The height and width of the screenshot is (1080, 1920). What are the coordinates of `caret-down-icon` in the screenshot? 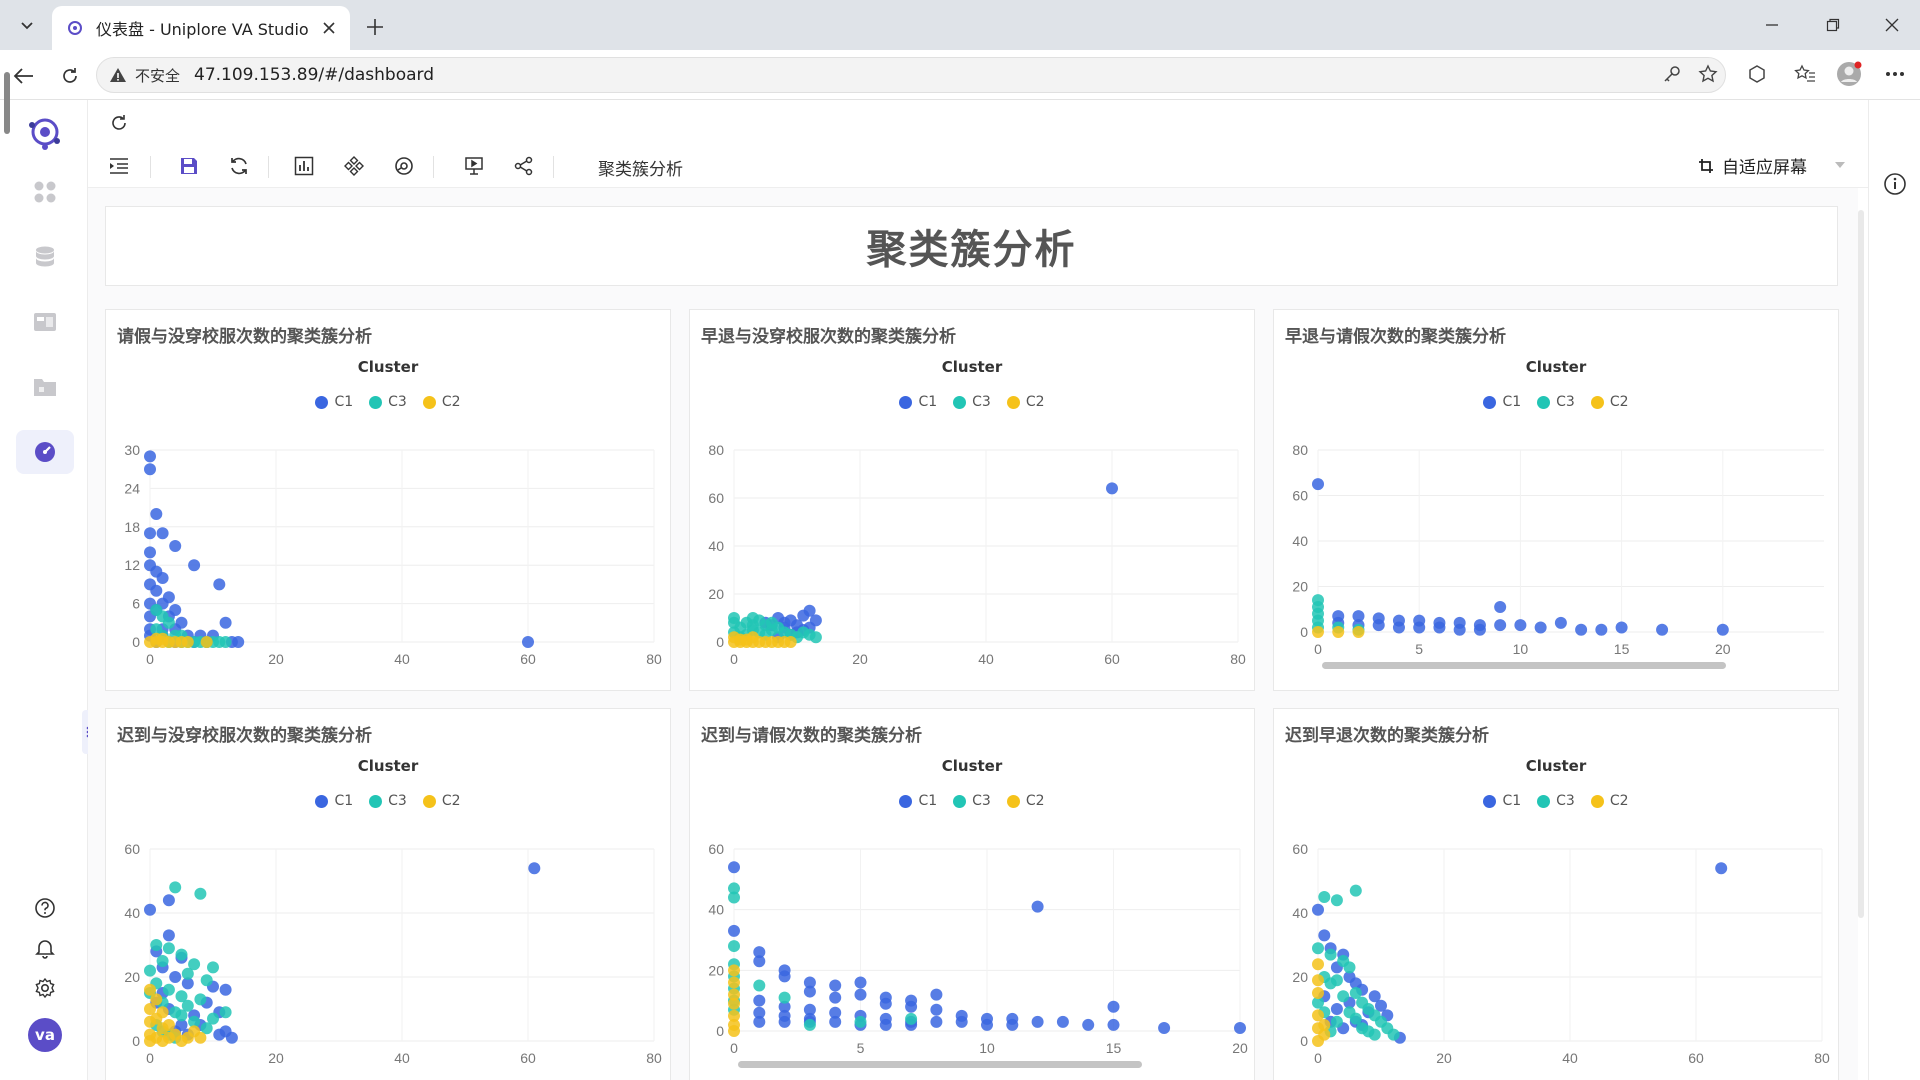 It's located at (1840, 165).